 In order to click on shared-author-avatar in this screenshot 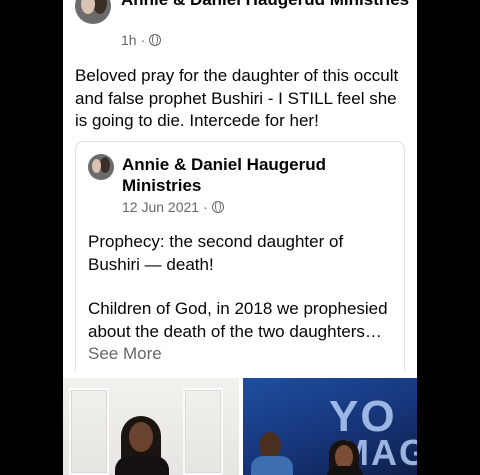, I will do `click(101, 167)`.